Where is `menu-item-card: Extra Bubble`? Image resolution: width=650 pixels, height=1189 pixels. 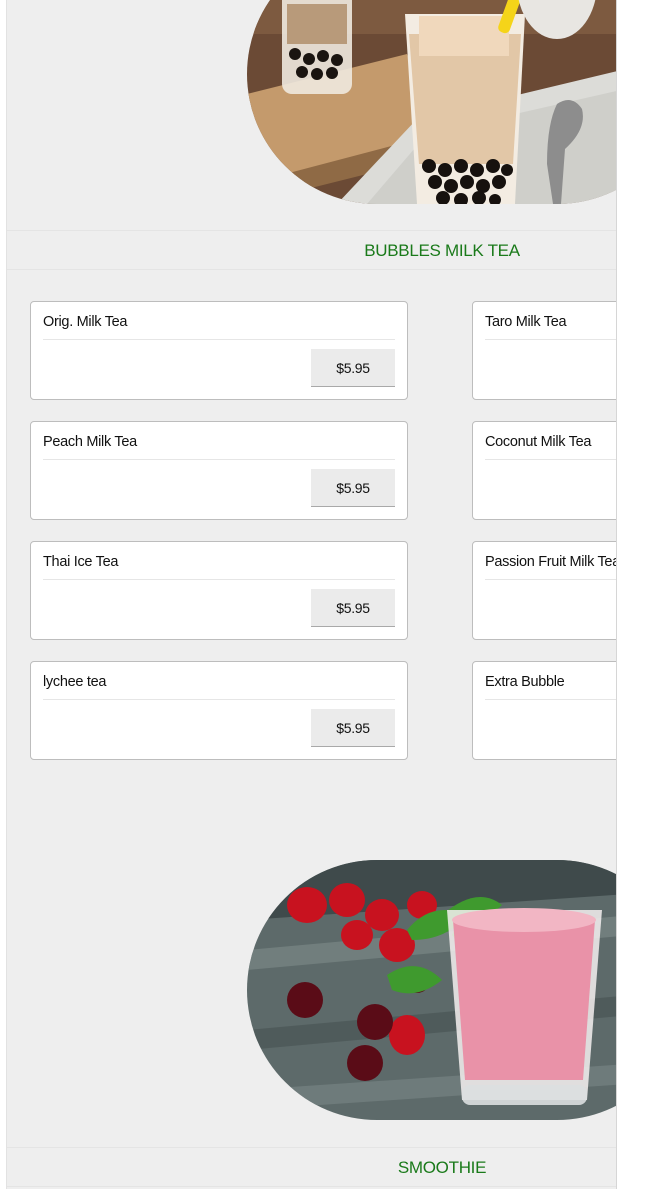 menu-item-card: Extra Bubble is located at coordinates (544, 710).